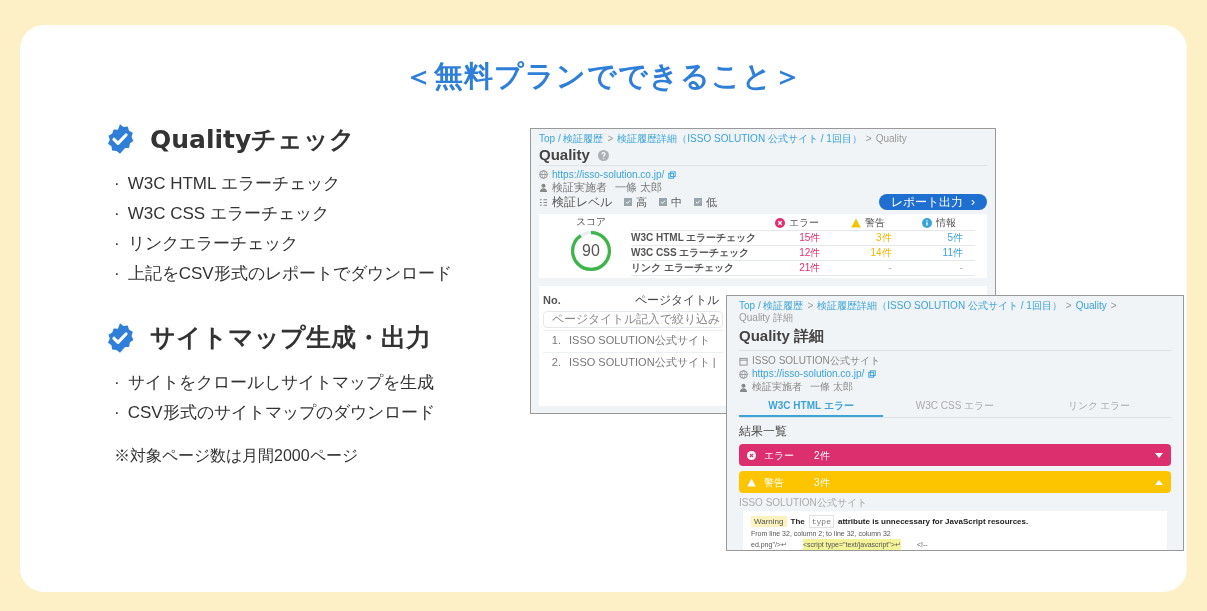  I want to click on score-value: 90, so click(591, 251).